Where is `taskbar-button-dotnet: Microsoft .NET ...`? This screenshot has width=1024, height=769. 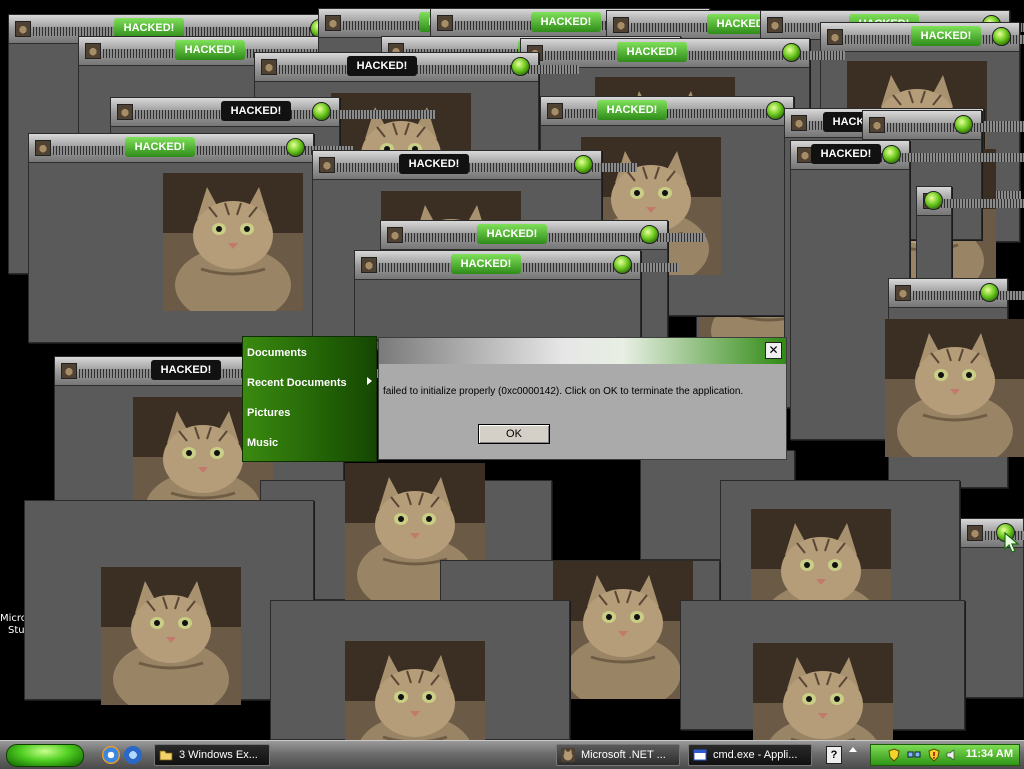 taskbar-button-dotnet: Microsoft .NET ... is located at coordinates (618, 755).